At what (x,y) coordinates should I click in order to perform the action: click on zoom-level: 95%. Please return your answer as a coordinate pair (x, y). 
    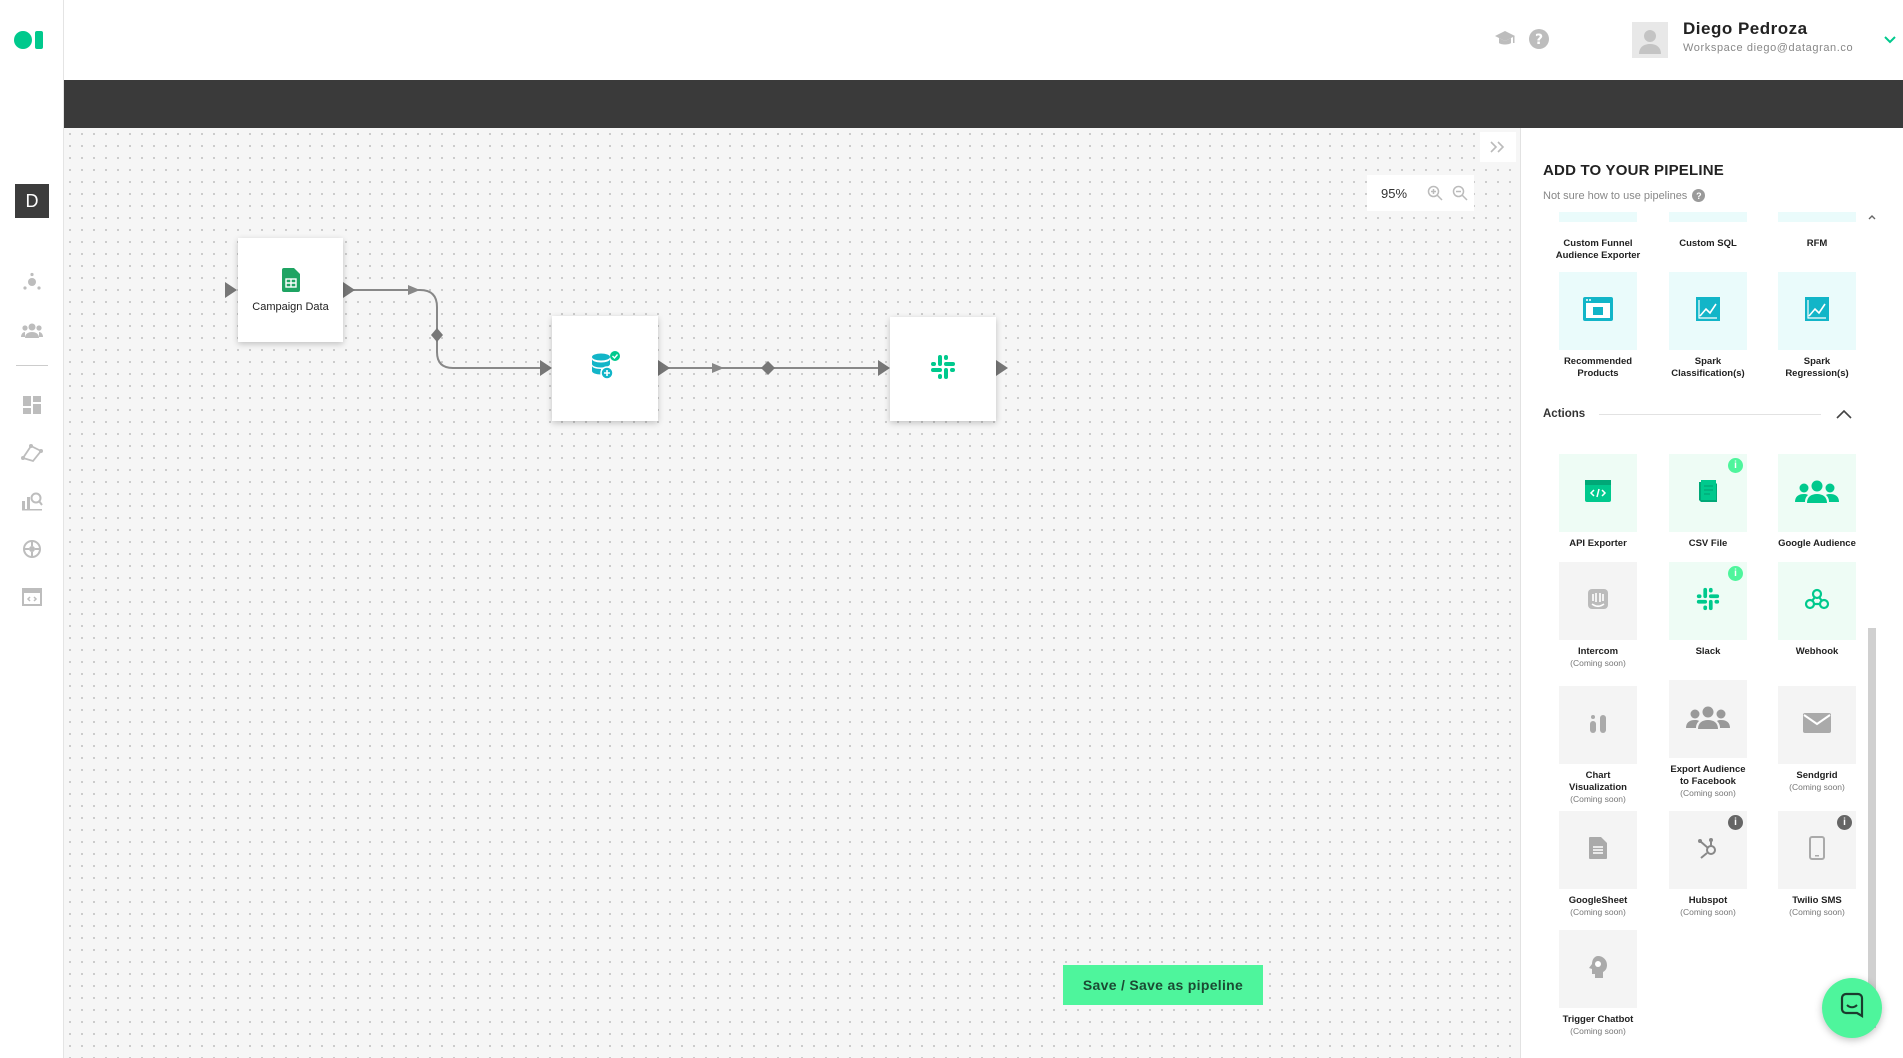
    Looking at the image, I should click on (1394, 193).